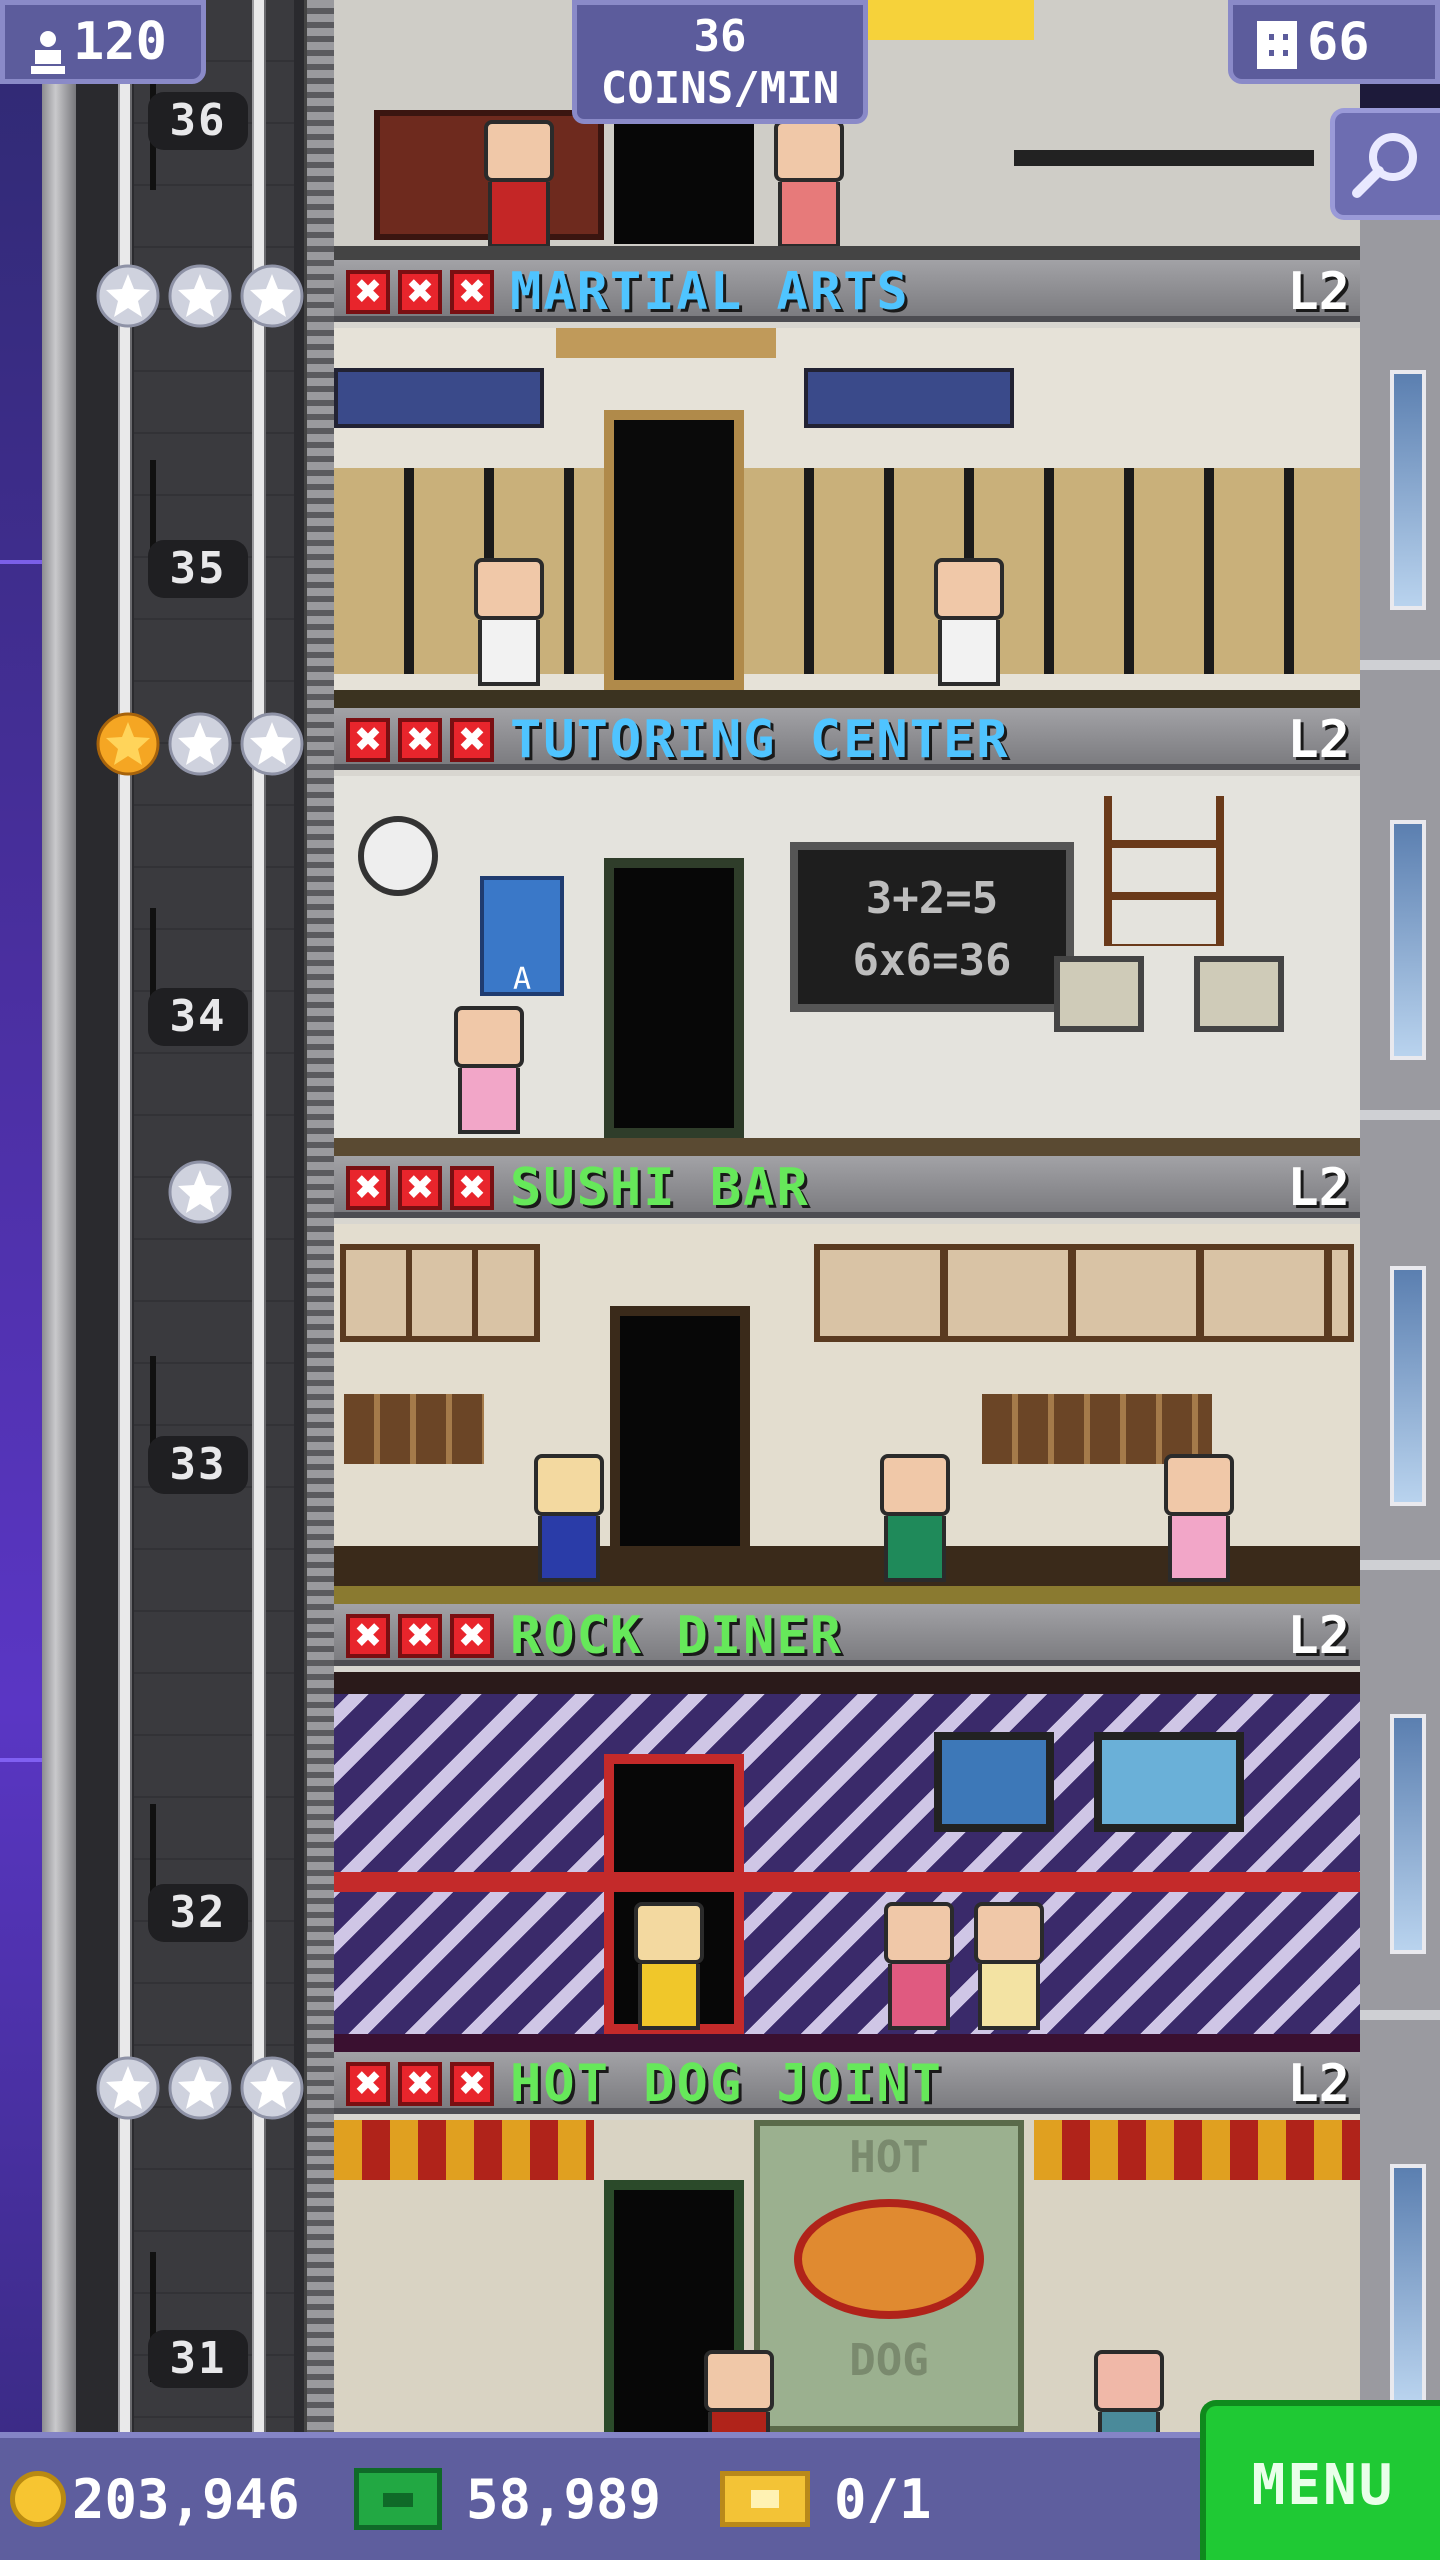 The image size is (1440, 2560). I want to click on tickets-value: 0/1, so click(883, 2499).